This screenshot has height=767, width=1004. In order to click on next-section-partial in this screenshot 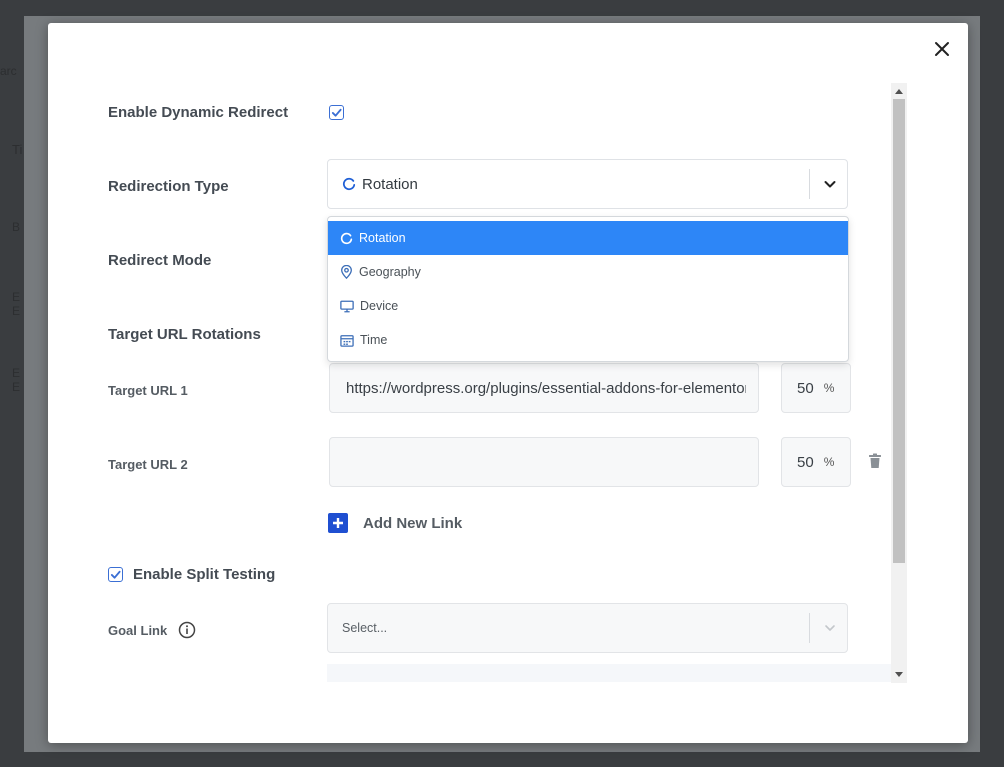, I will do `click(609, 673)`.